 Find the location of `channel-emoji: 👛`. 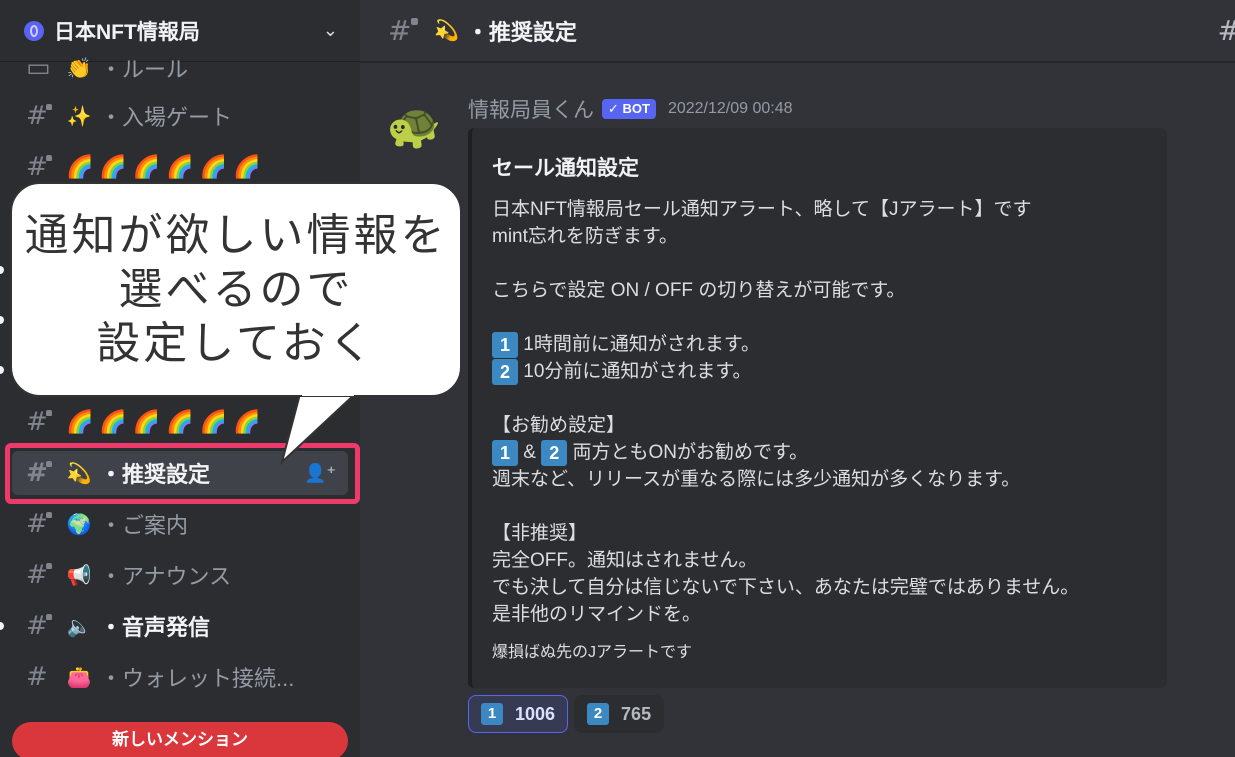

channel-emoji: 👛 is located at coordinates (79, 677).